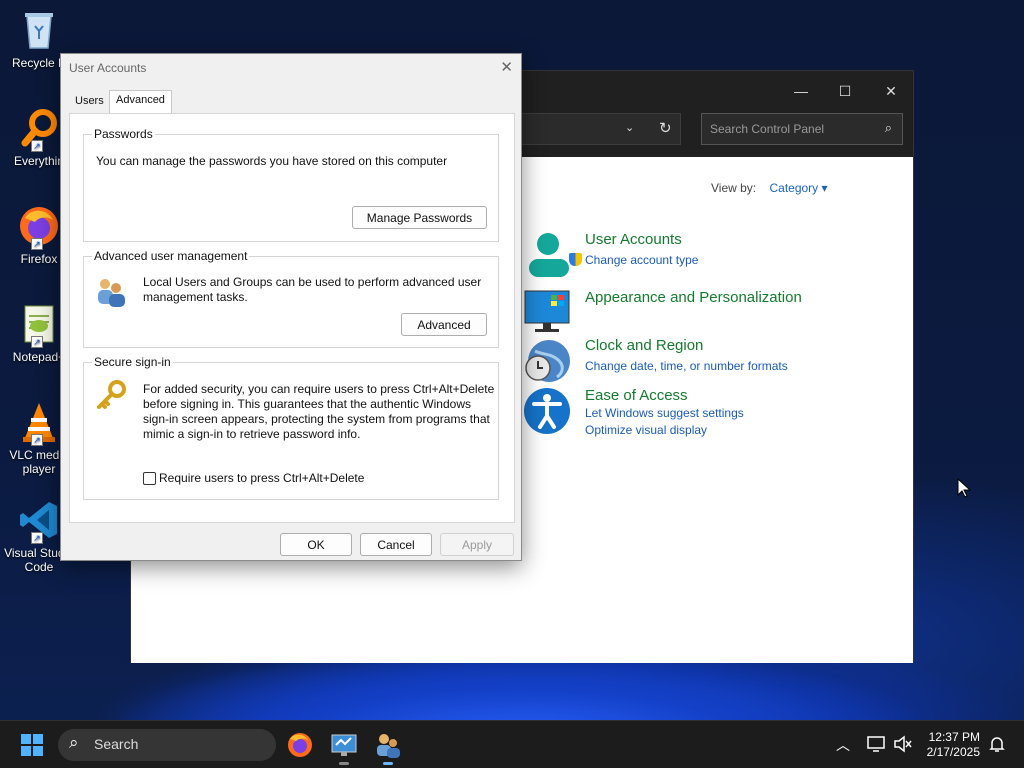 This screenshot has height=768, width=1024. I want to click on desktop-icon-label: Notepad+, so click(39, 357).